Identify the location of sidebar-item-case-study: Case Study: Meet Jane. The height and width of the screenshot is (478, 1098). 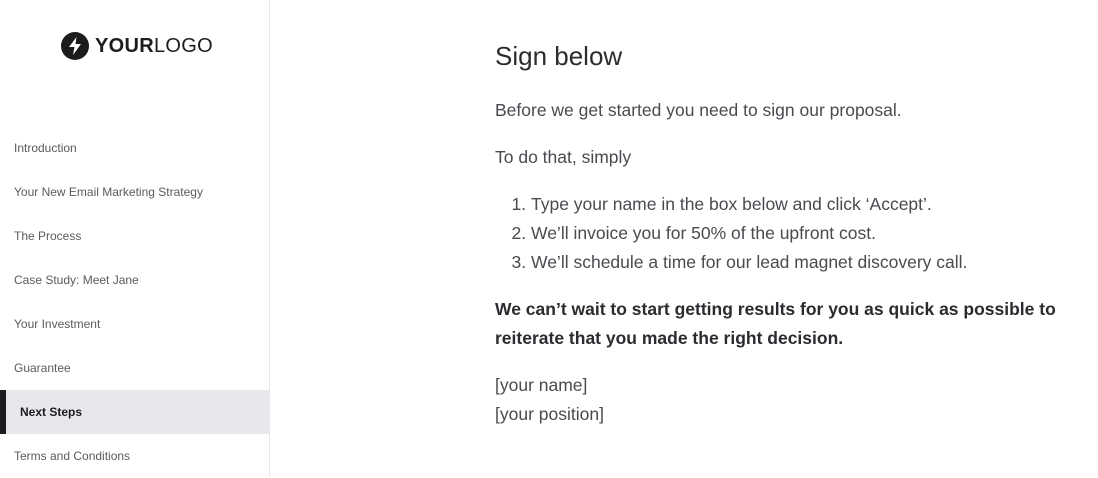
(135, 280).